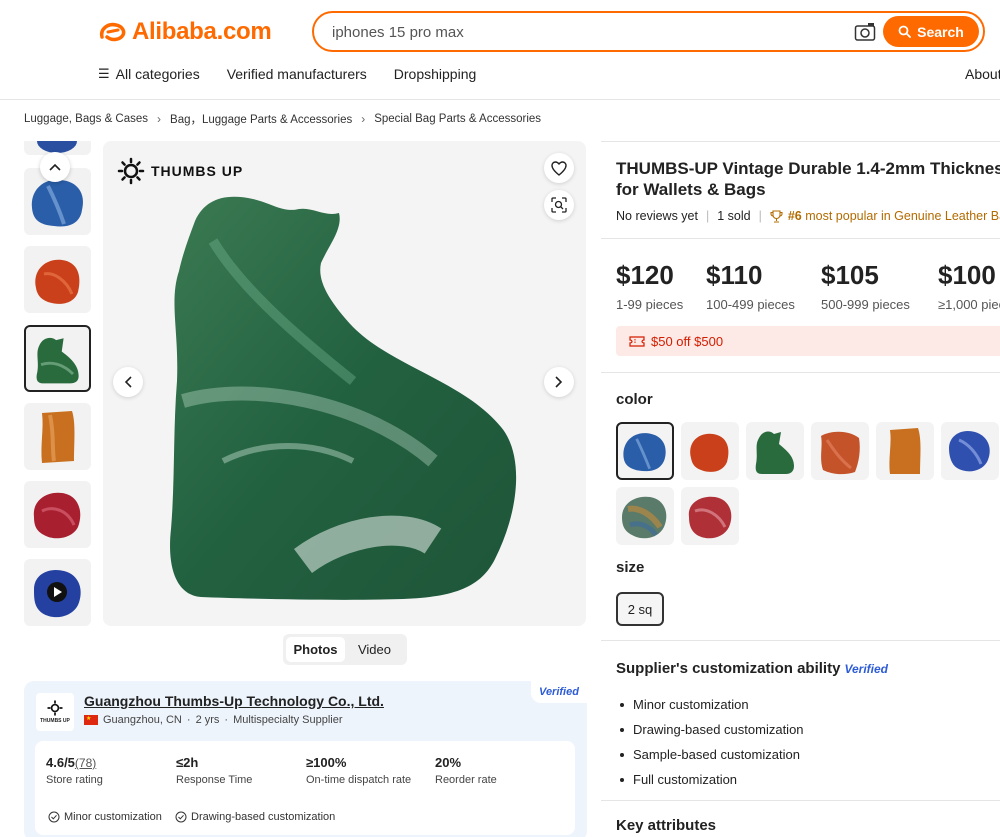 This screenshot has width=1000, height=837. Describe the element at coordinates (261, 119) in the screenshot. I see `breadcrumb-item: Bag，Luggage Parts & Accessories` at that location.